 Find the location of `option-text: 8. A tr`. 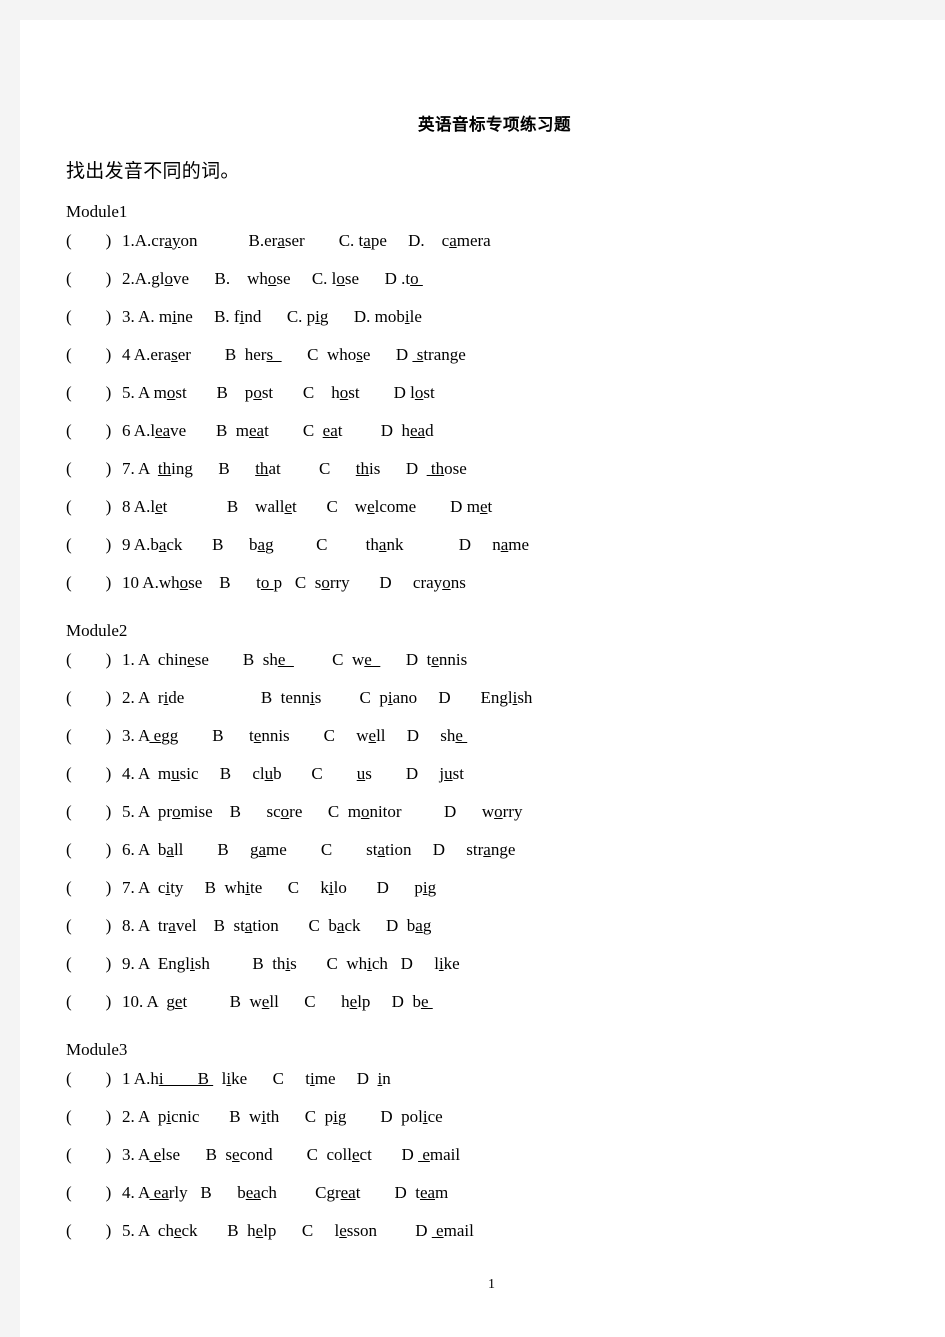

option-text: 8. A tr is located at coordinates (145, 925).